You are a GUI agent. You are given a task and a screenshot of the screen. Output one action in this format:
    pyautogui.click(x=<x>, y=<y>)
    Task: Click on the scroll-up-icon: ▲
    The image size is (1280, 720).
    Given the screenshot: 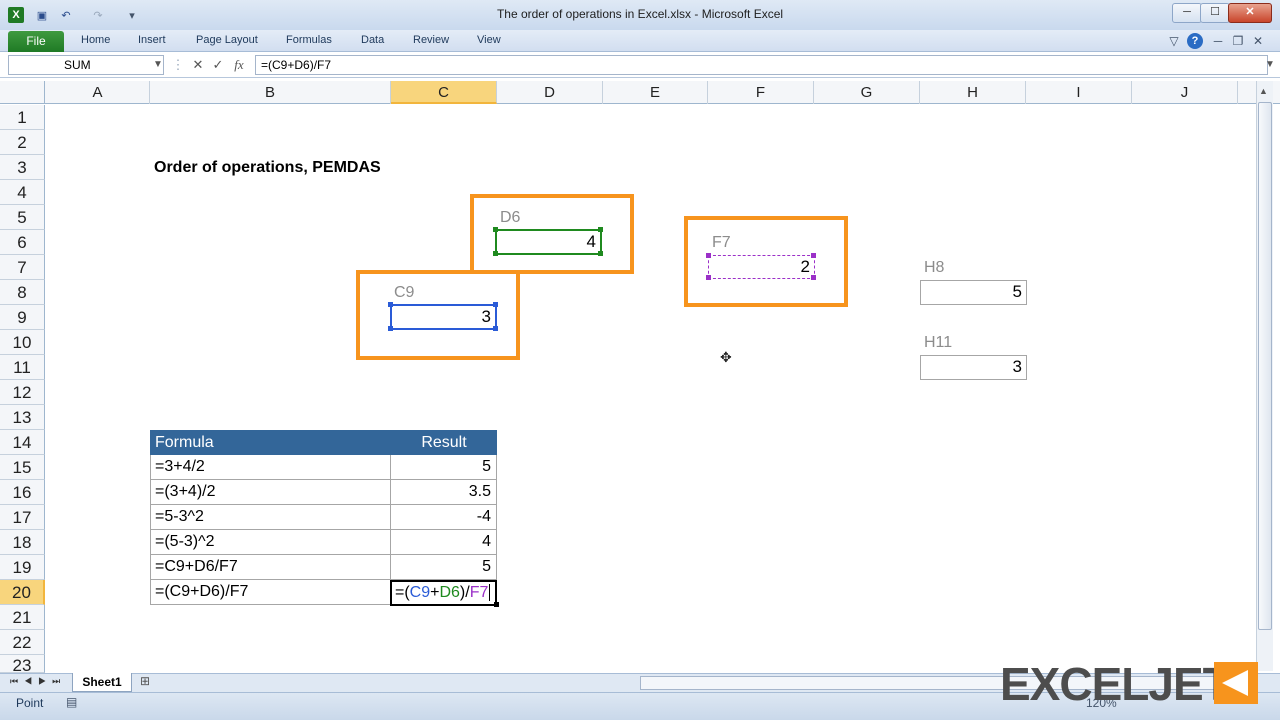 What is the action you would take?
    pyautogui.click(x=1263, y=91)
    